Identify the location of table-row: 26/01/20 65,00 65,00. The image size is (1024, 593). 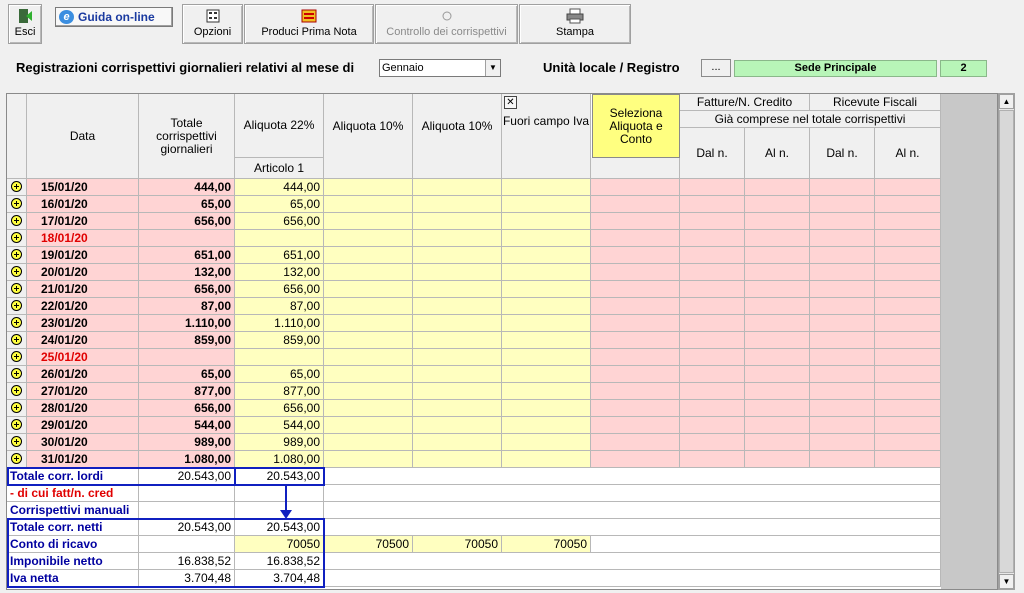
(474, 374).